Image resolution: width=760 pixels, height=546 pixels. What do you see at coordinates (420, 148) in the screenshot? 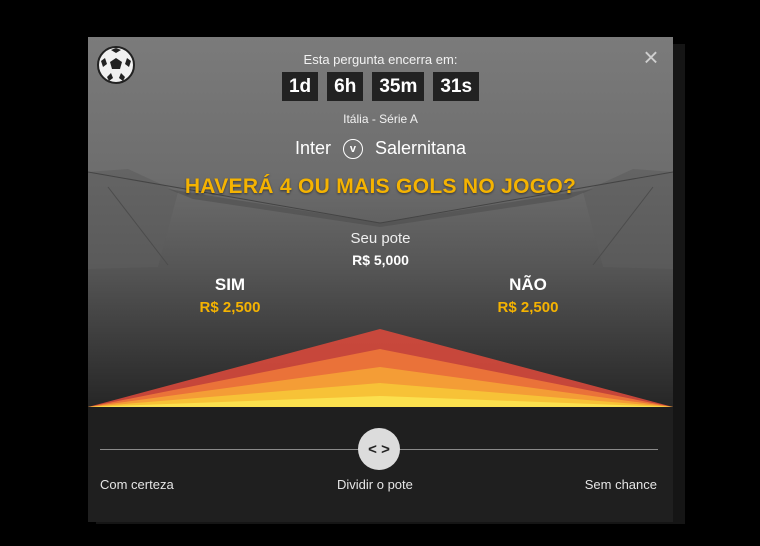
I see `away-team: Salernitana` at bounding box center [420, 148].